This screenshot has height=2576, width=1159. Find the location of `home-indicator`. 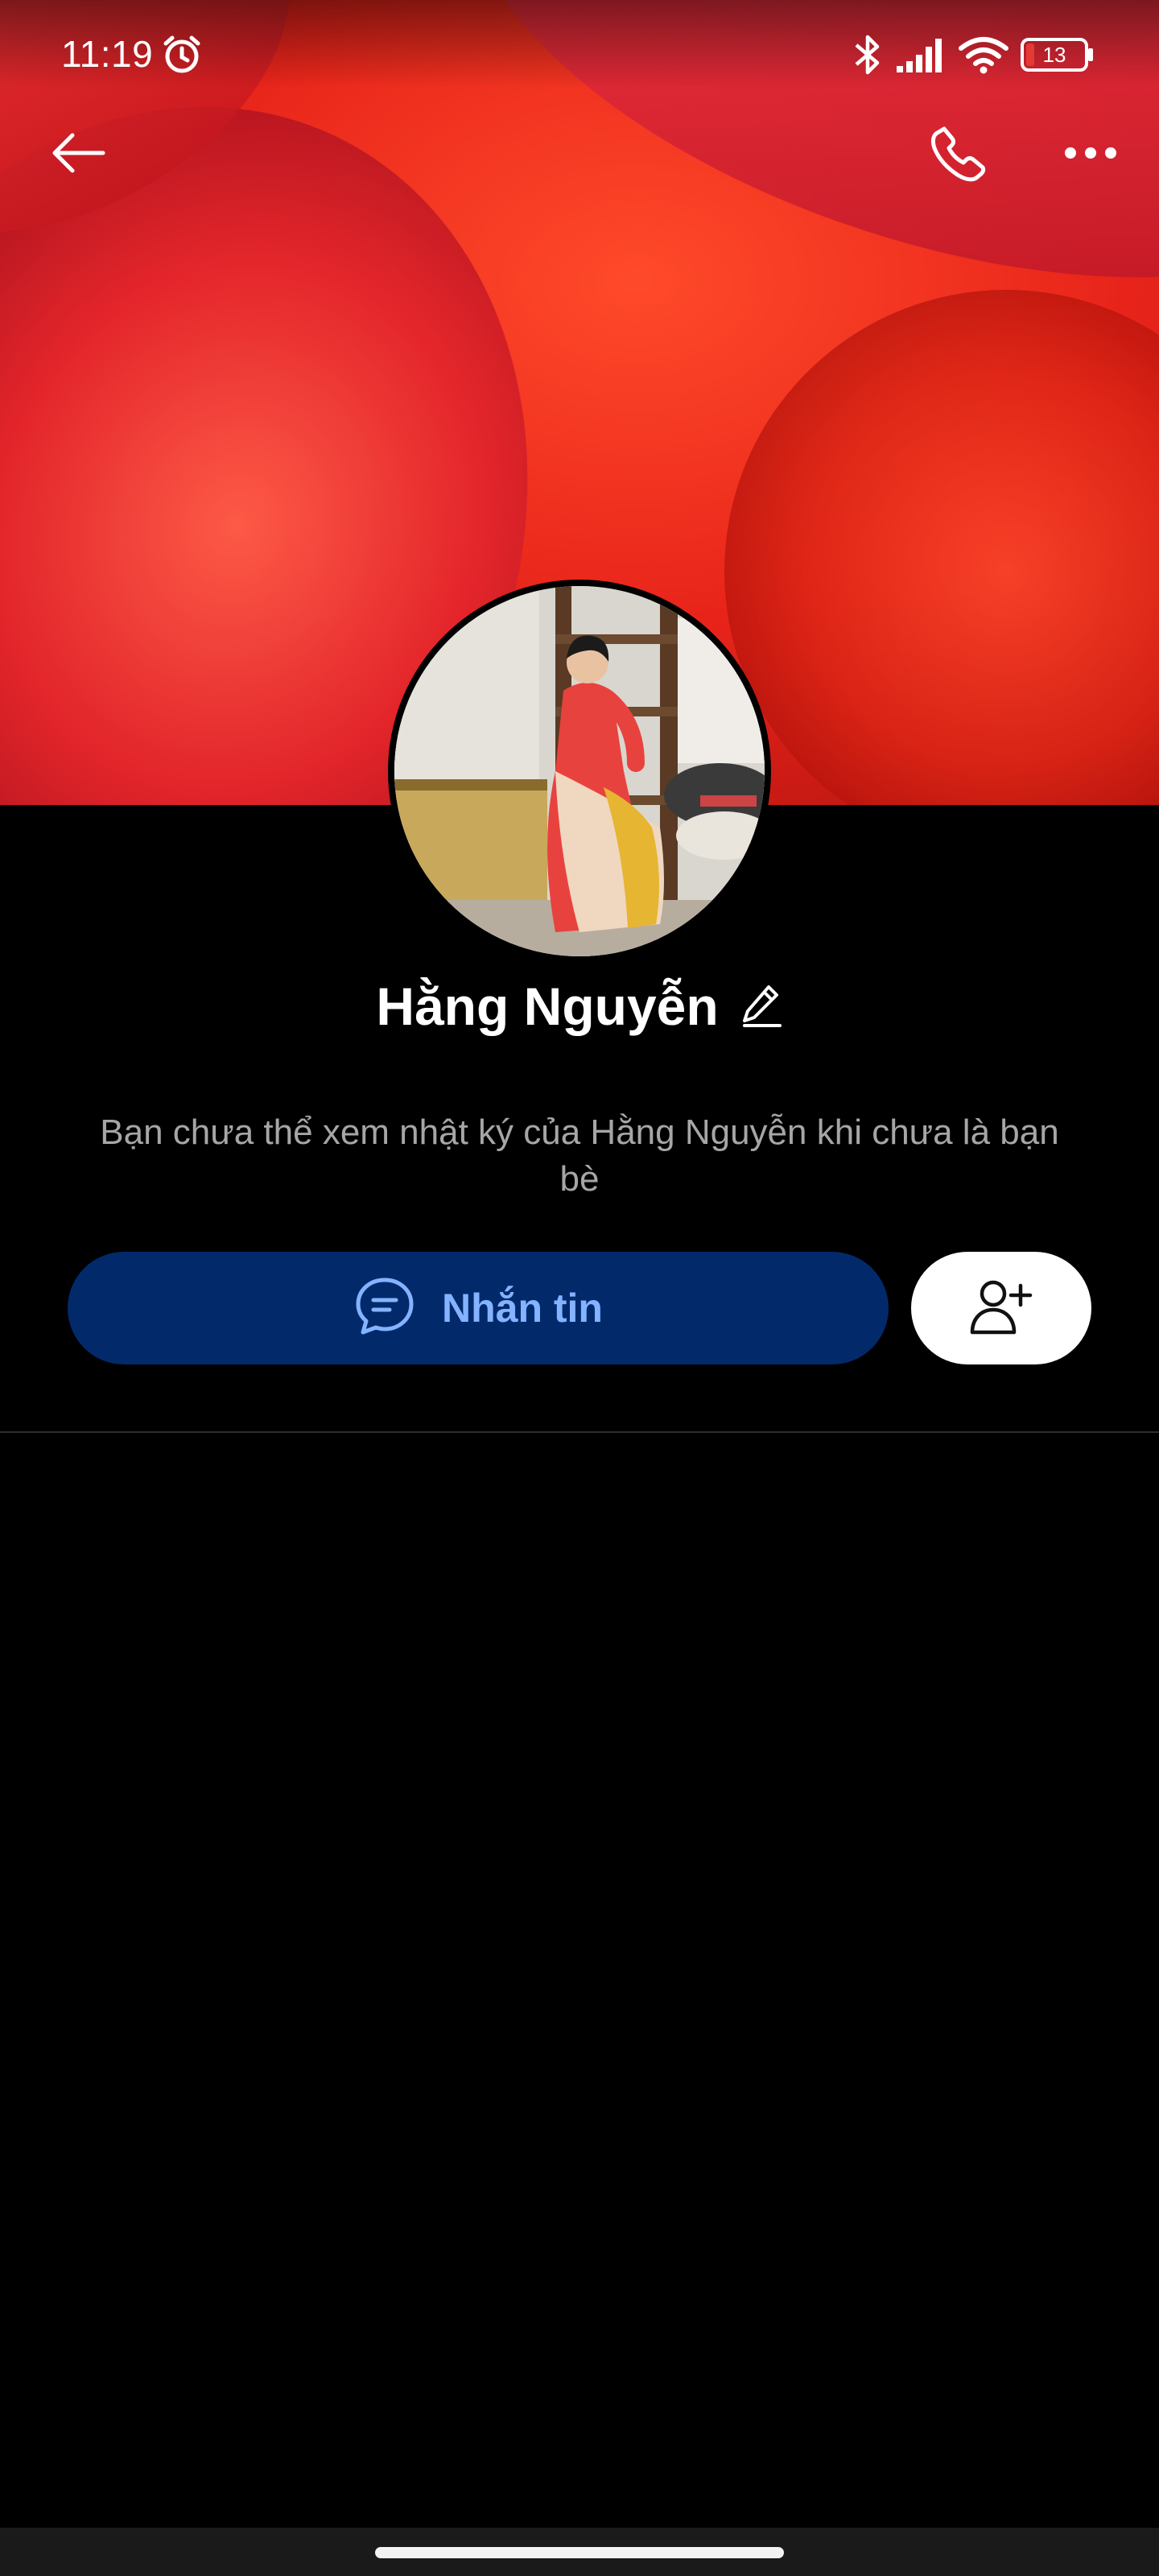

home-indicator is located at coordinates (579, 2552).